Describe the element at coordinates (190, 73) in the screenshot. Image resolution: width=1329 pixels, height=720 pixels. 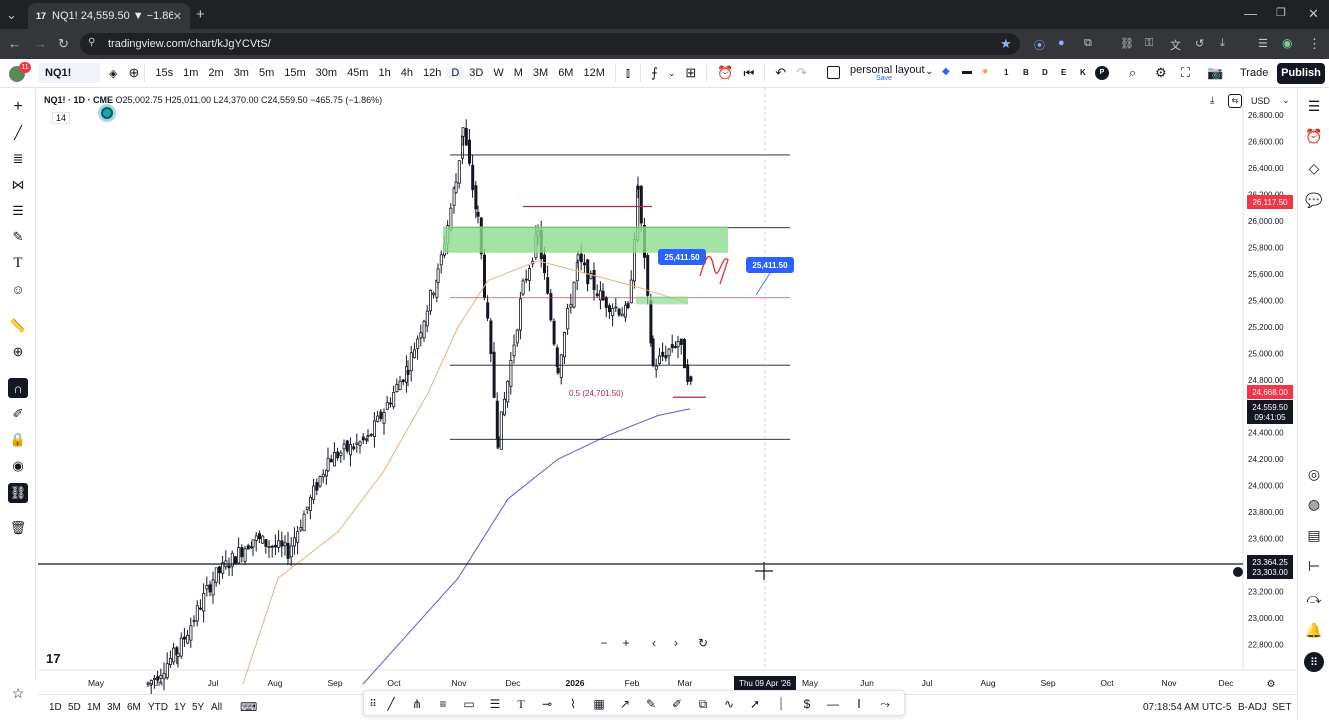
I see `interval-1m: 1m` at that location.